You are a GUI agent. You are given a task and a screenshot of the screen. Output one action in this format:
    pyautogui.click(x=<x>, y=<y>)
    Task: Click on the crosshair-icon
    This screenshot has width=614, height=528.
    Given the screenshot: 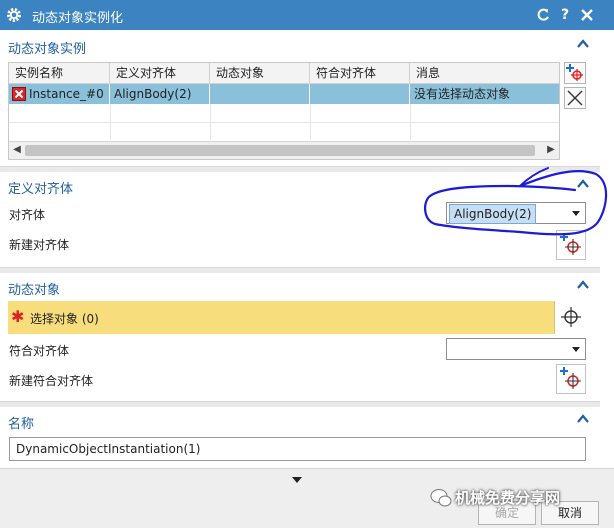 What is the action you would take?
    pyautogui.click(x=571, y=317)
    